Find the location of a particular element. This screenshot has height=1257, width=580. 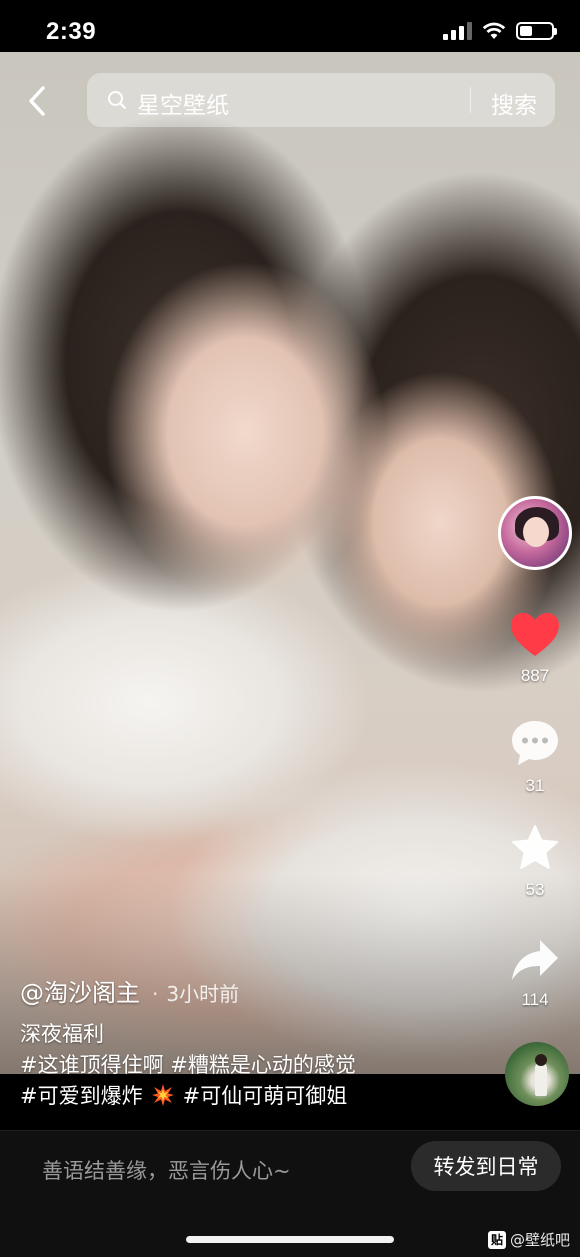

status-bar: 2:39 is located at coordinates (290, 26).